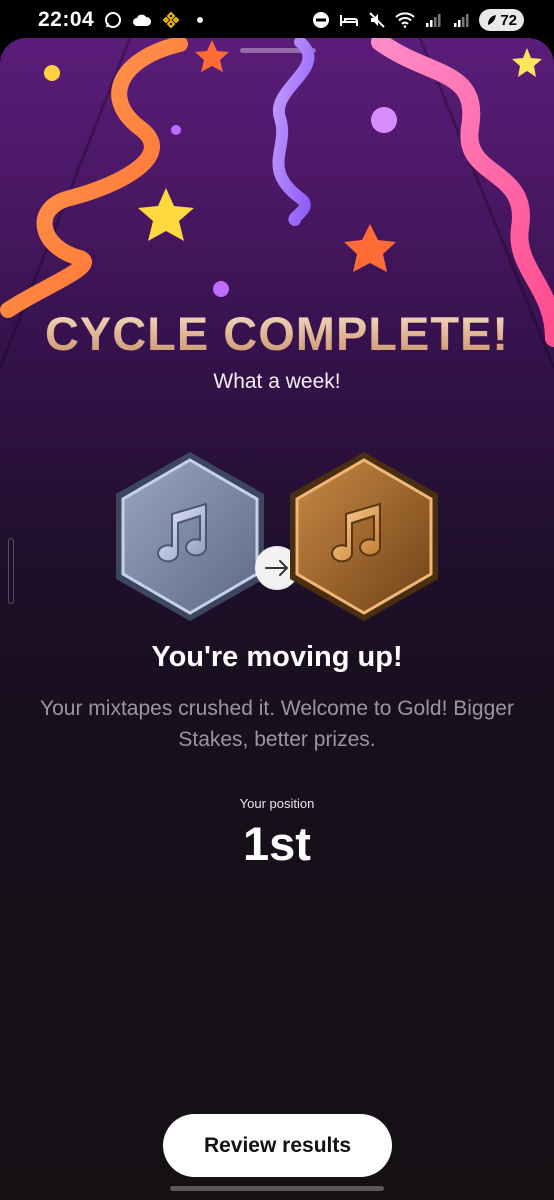 Image resolution: width=554 pixels, height=1200 pixels. I want to click on status-left: 22:04, so click(124, 20).